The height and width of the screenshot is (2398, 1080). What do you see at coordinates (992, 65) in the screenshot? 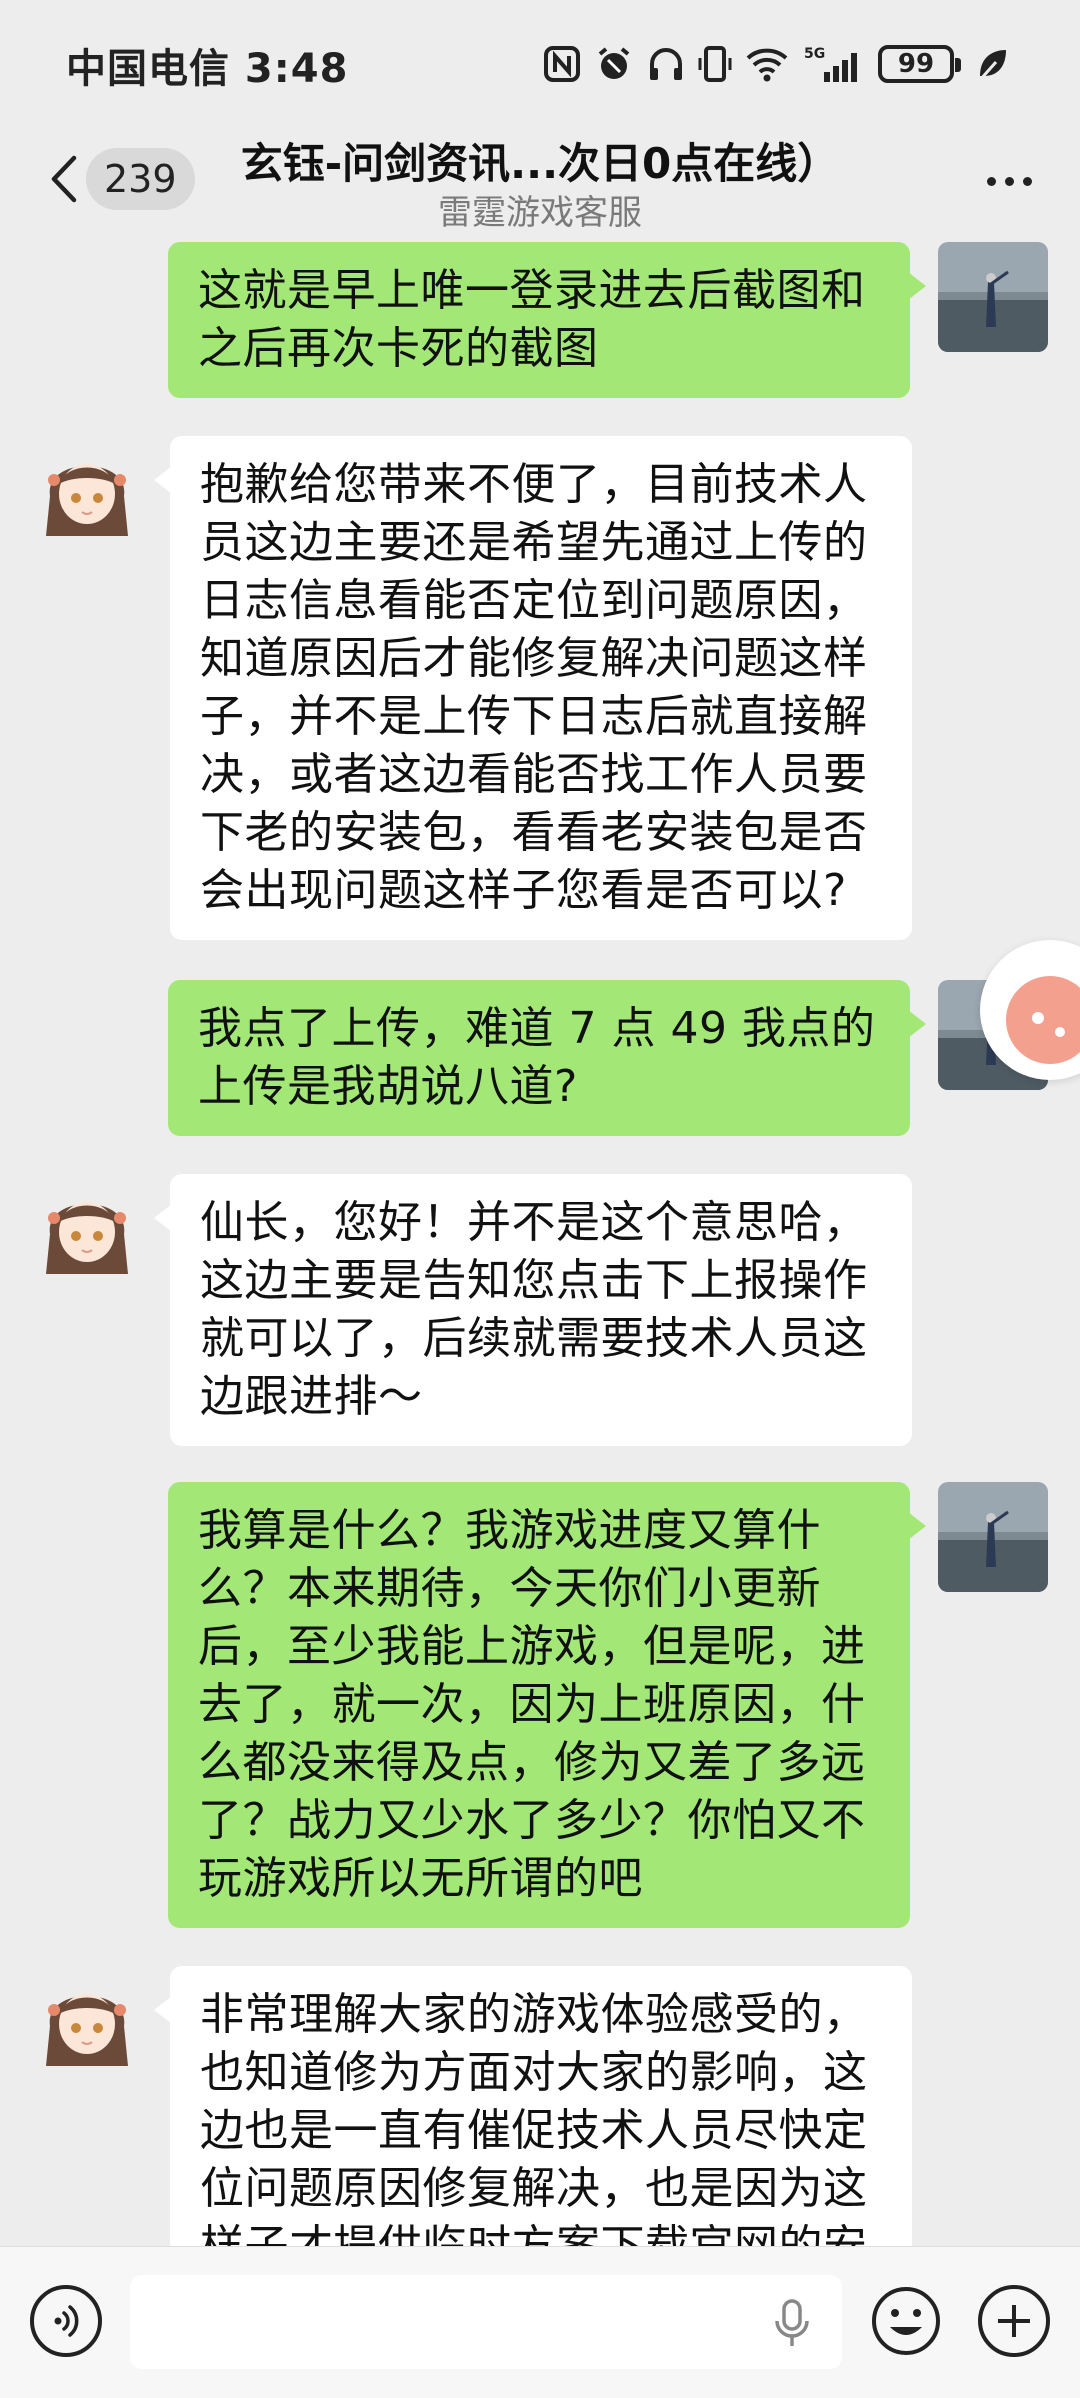
I see `leaf-icon` at bounding box center [992, 65].